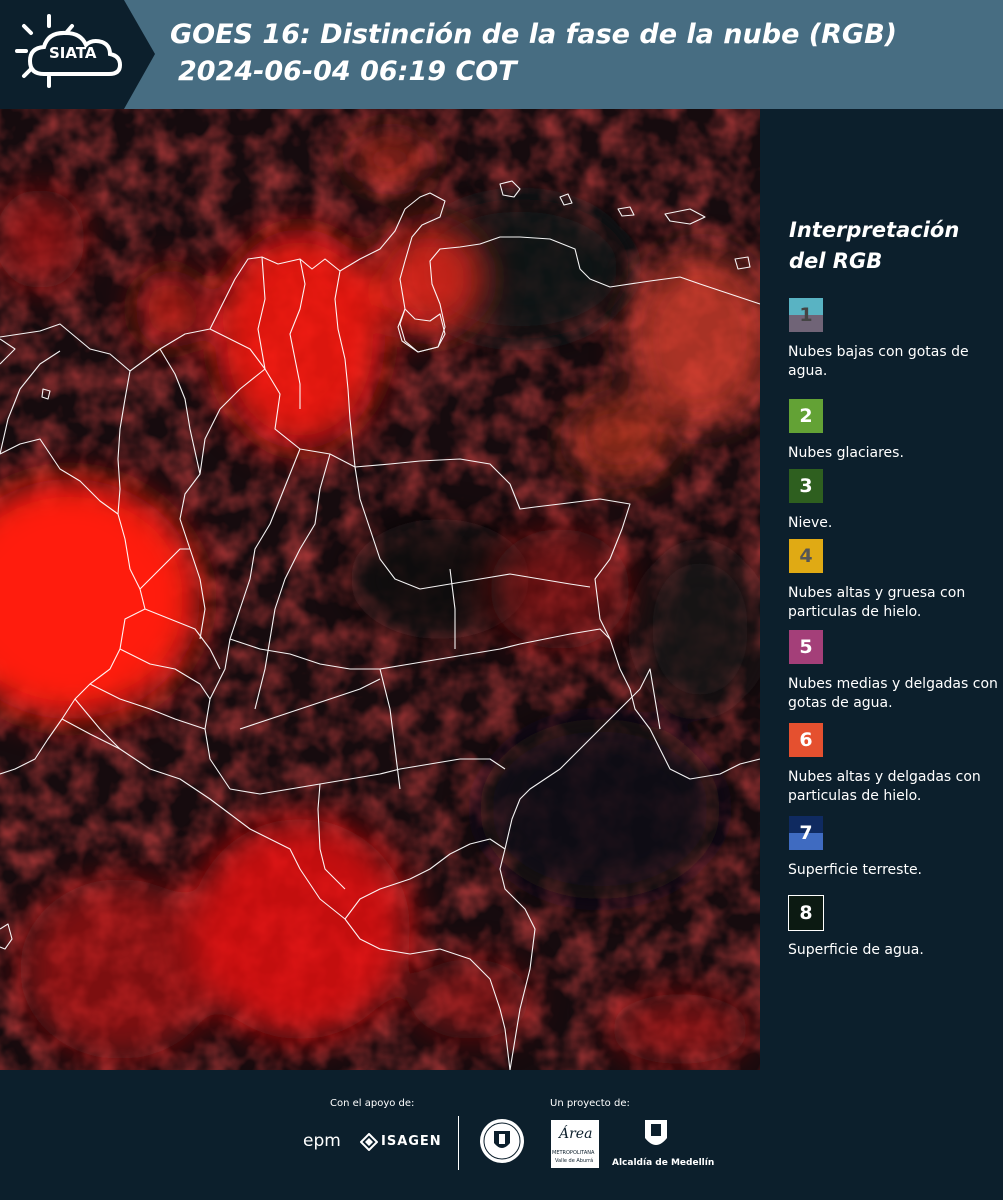  What do you see at coordinates (893, 927) in the screenshot?
I see `legend-item: 8 Superficie de agua.` at bounding box center [893, 927].